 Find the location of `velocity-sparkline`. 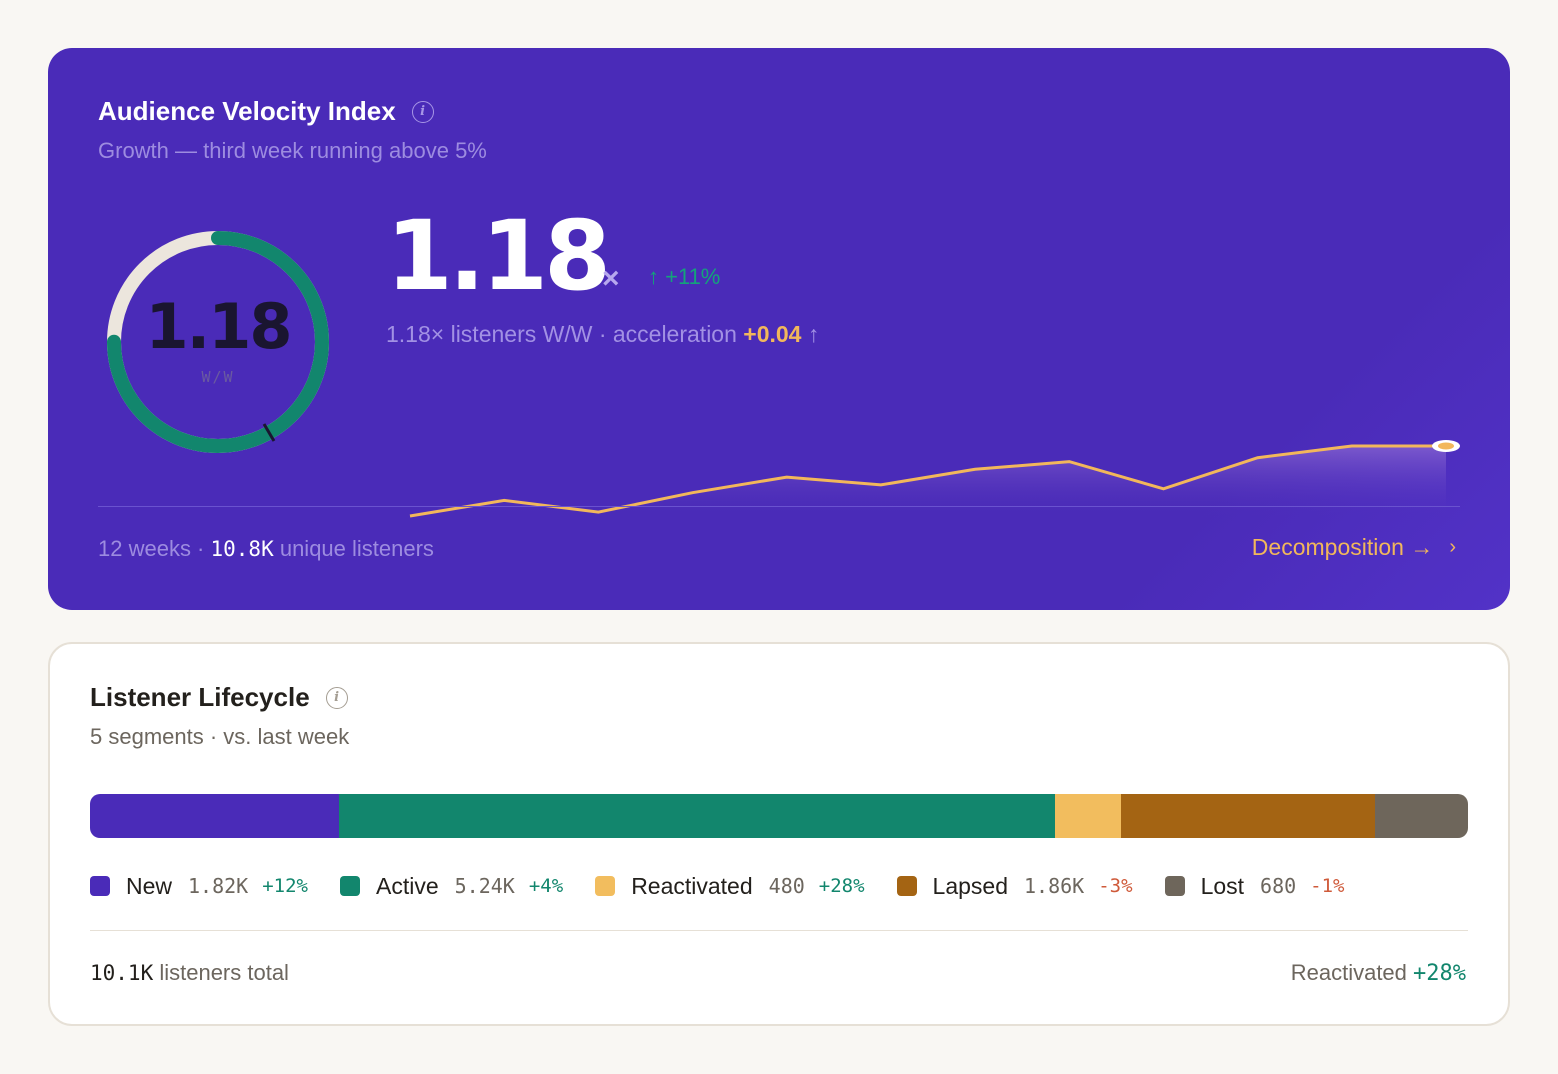

velocity-sparkline is located at coordinates (934, 479).